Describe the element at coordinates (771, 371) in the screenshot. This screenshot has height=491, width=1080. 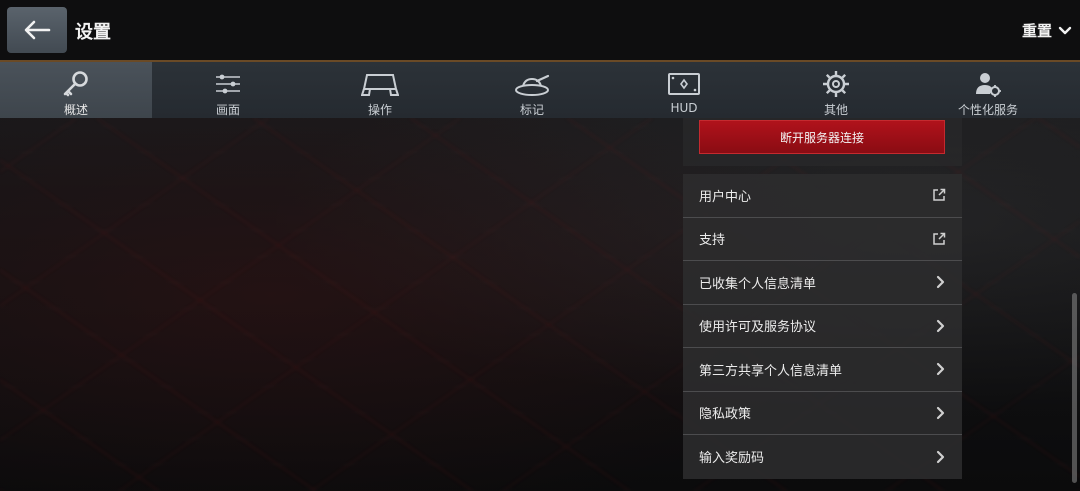
I see `menu-item-label: 第三方共享个人信息清单` at that location.